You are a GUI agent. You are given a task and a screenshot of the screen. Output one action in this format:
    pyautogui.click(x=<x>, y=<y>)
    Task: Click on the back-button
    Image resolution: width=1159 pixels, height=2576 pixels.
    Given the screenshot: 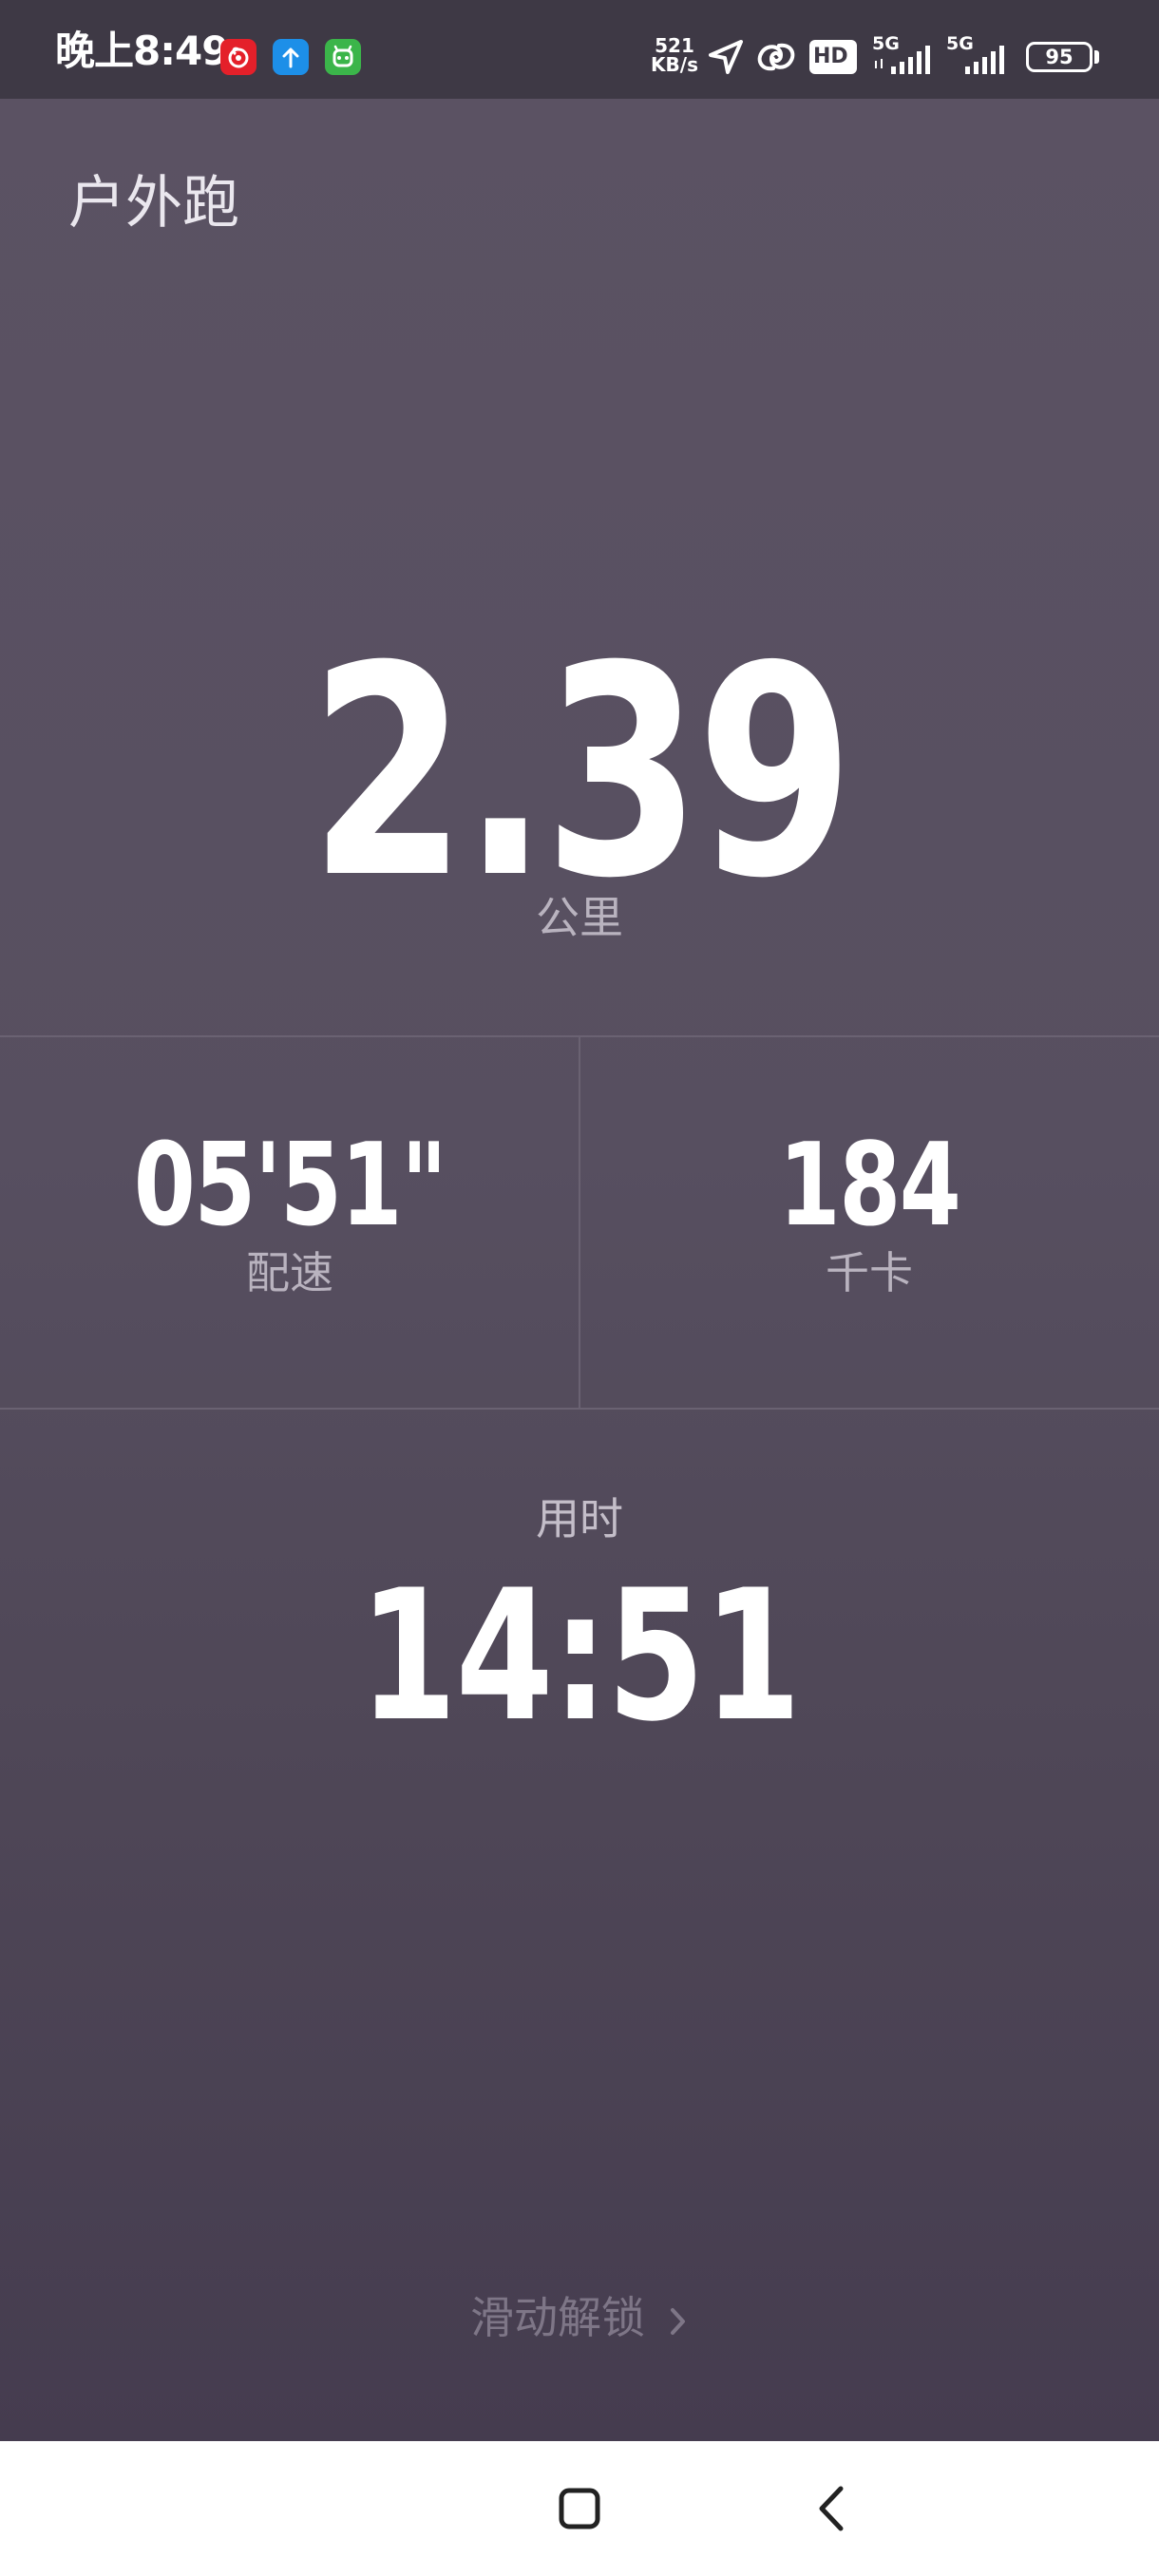 What is the action you would take?
    pyautogui.click(x=832, y=2509)
    